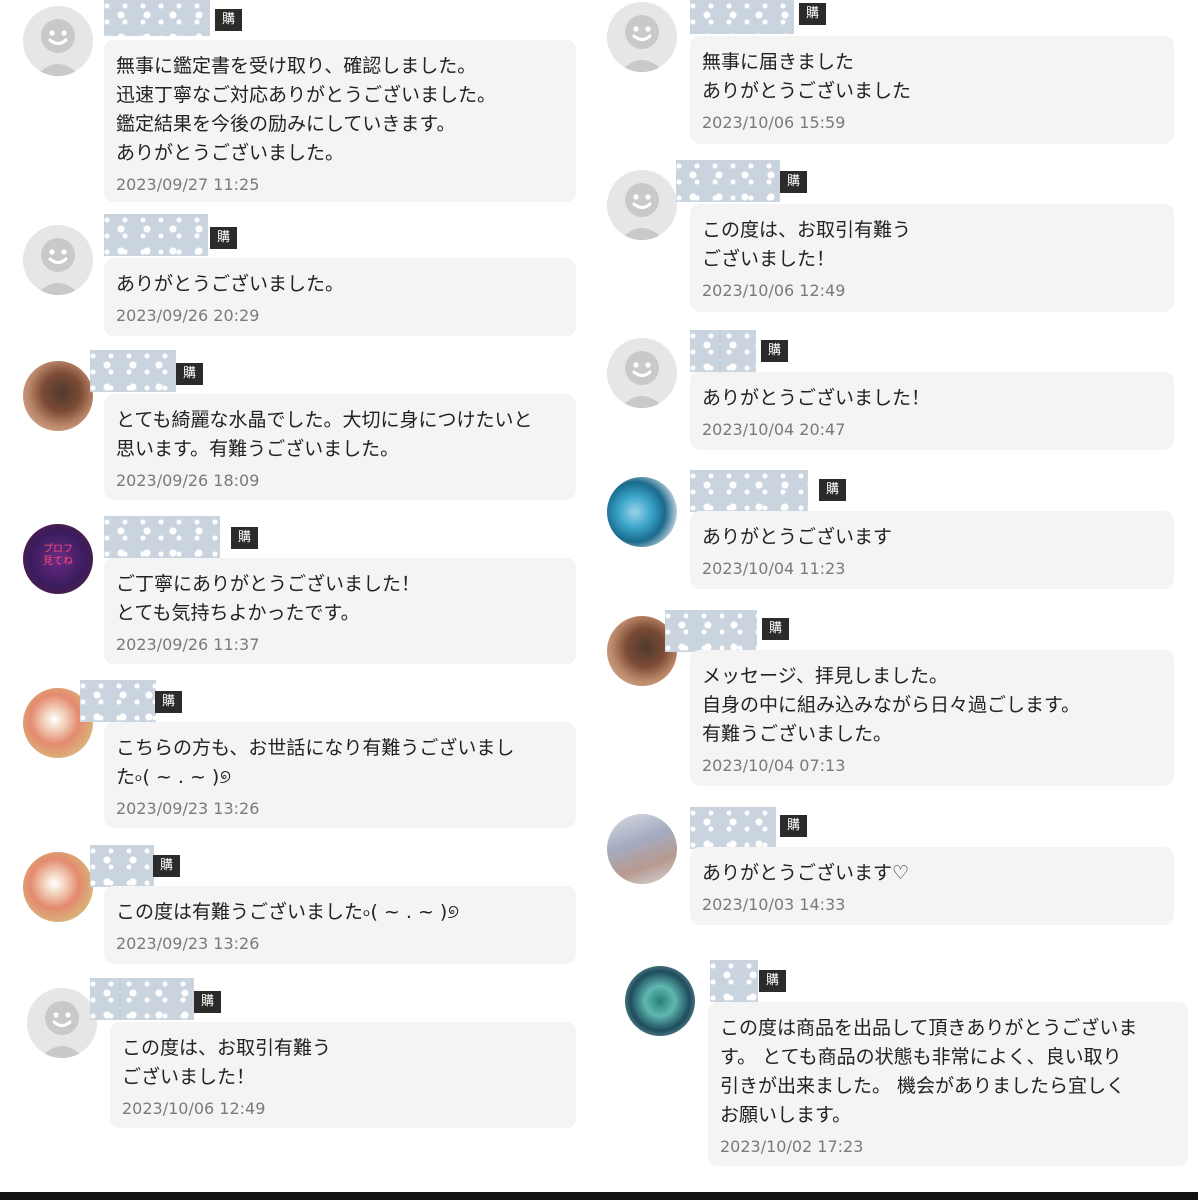 This screenshot has height=1200, width=1198. What do you see at coordinates (324, 434) in the screenshot?
I see `review-message: とても綺麗な水晶でした。大切に身につけたいと 思います。有難うございました。` at bounding box center [324, 434].